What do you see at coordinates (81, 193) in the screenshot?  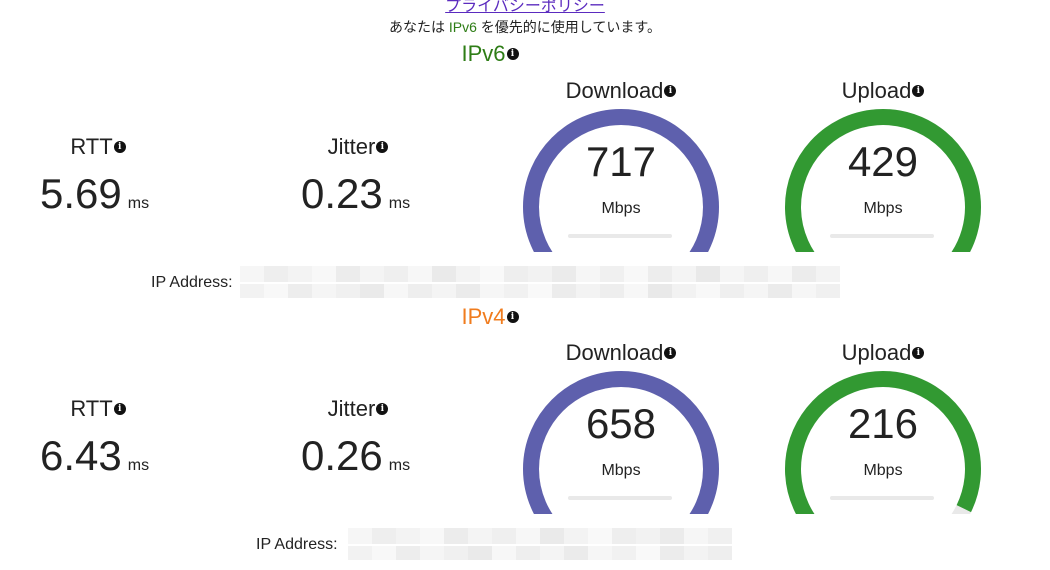 I see `rtt-value-number: 5.69` at bounding box center [81, 193].